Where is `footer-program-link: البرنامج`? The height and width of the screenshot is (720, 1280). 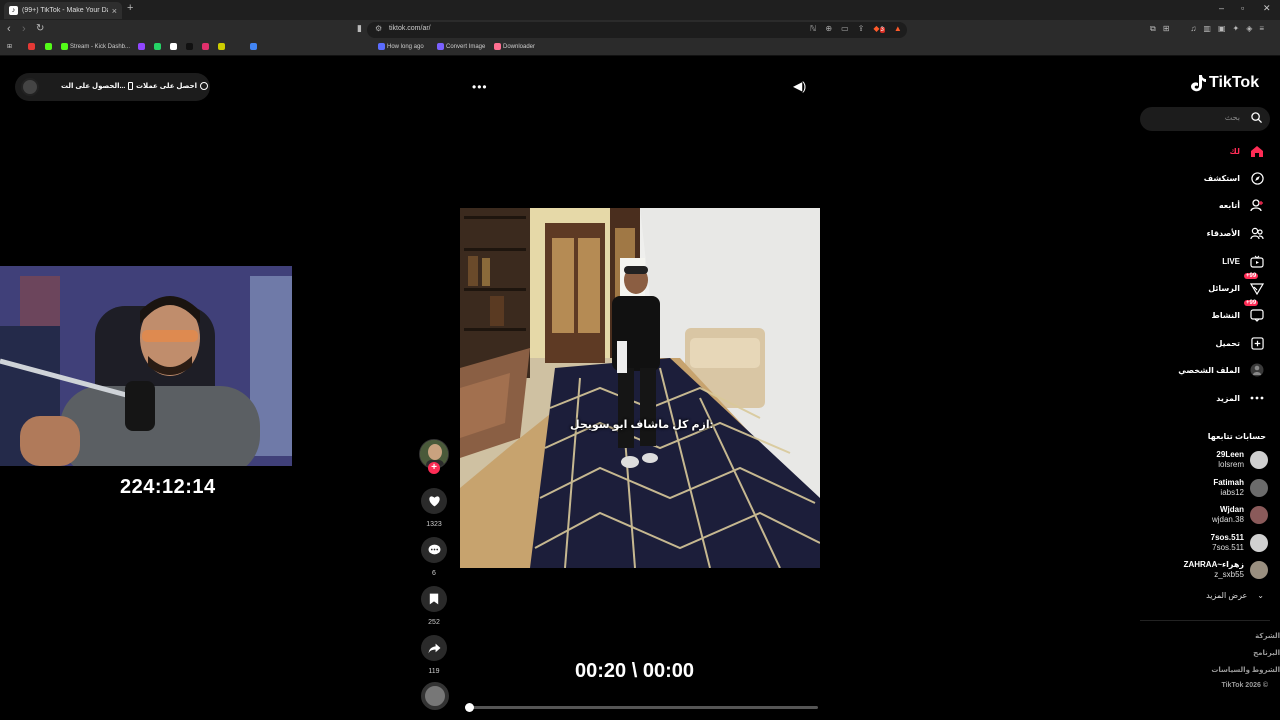
footer-program-link: البرنامج is located at coordinates (1266, 653).